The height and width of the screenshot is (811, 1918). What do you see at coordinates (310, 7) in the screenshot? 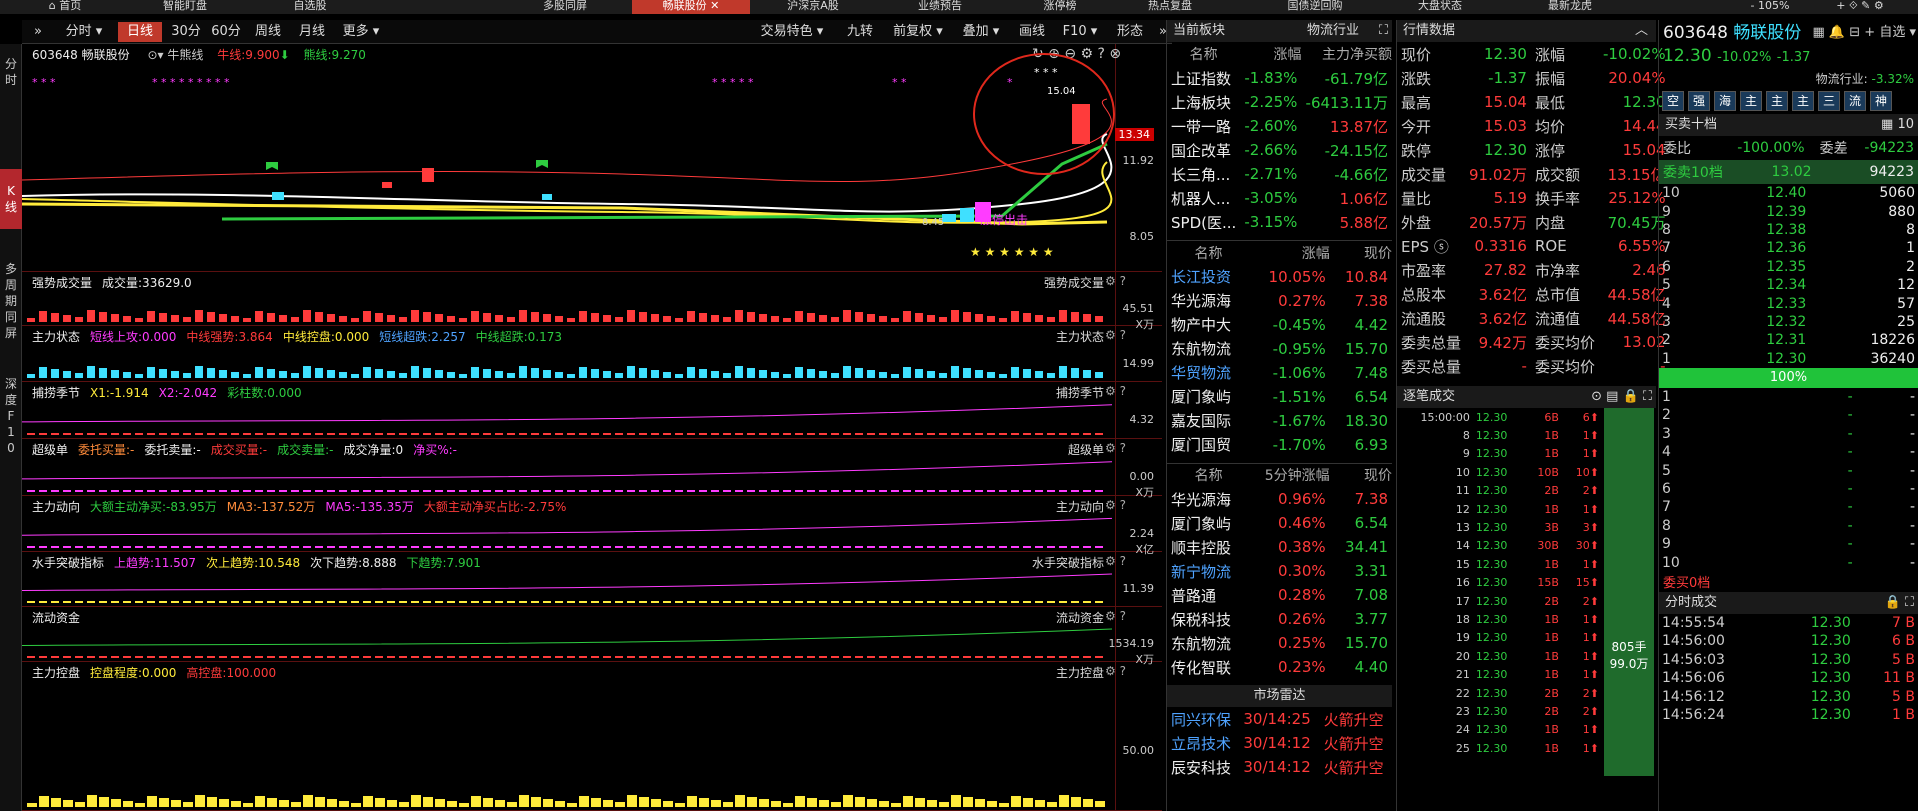
I see `tab-watchlist: 自选股` at bounding box center [310, 7].